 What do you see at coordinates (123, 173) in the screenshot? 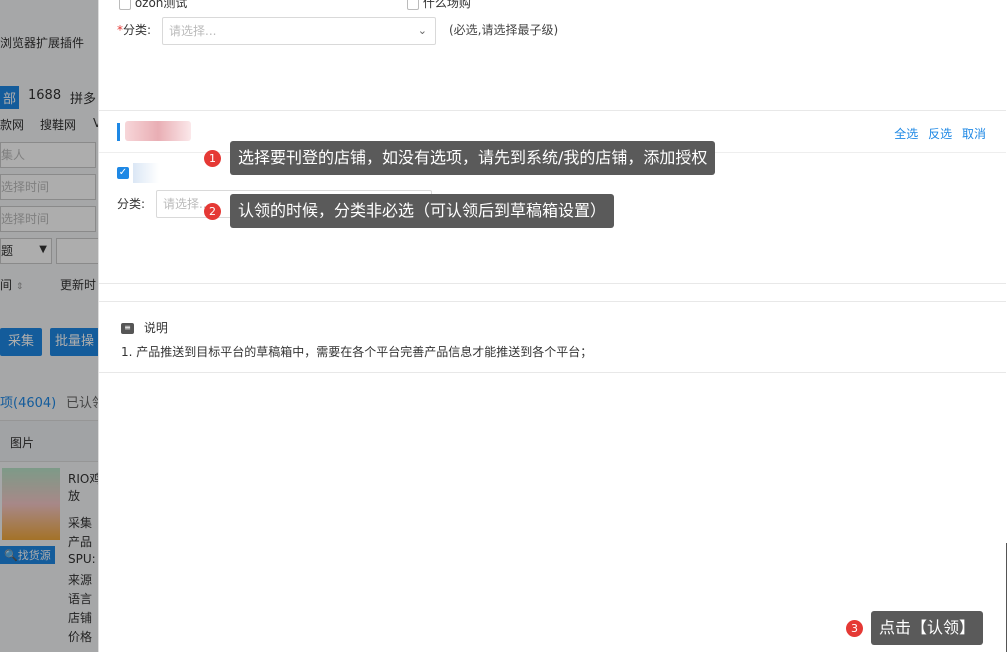
I see `checkbox-checked: ✓` at bounding box center [123, 173].